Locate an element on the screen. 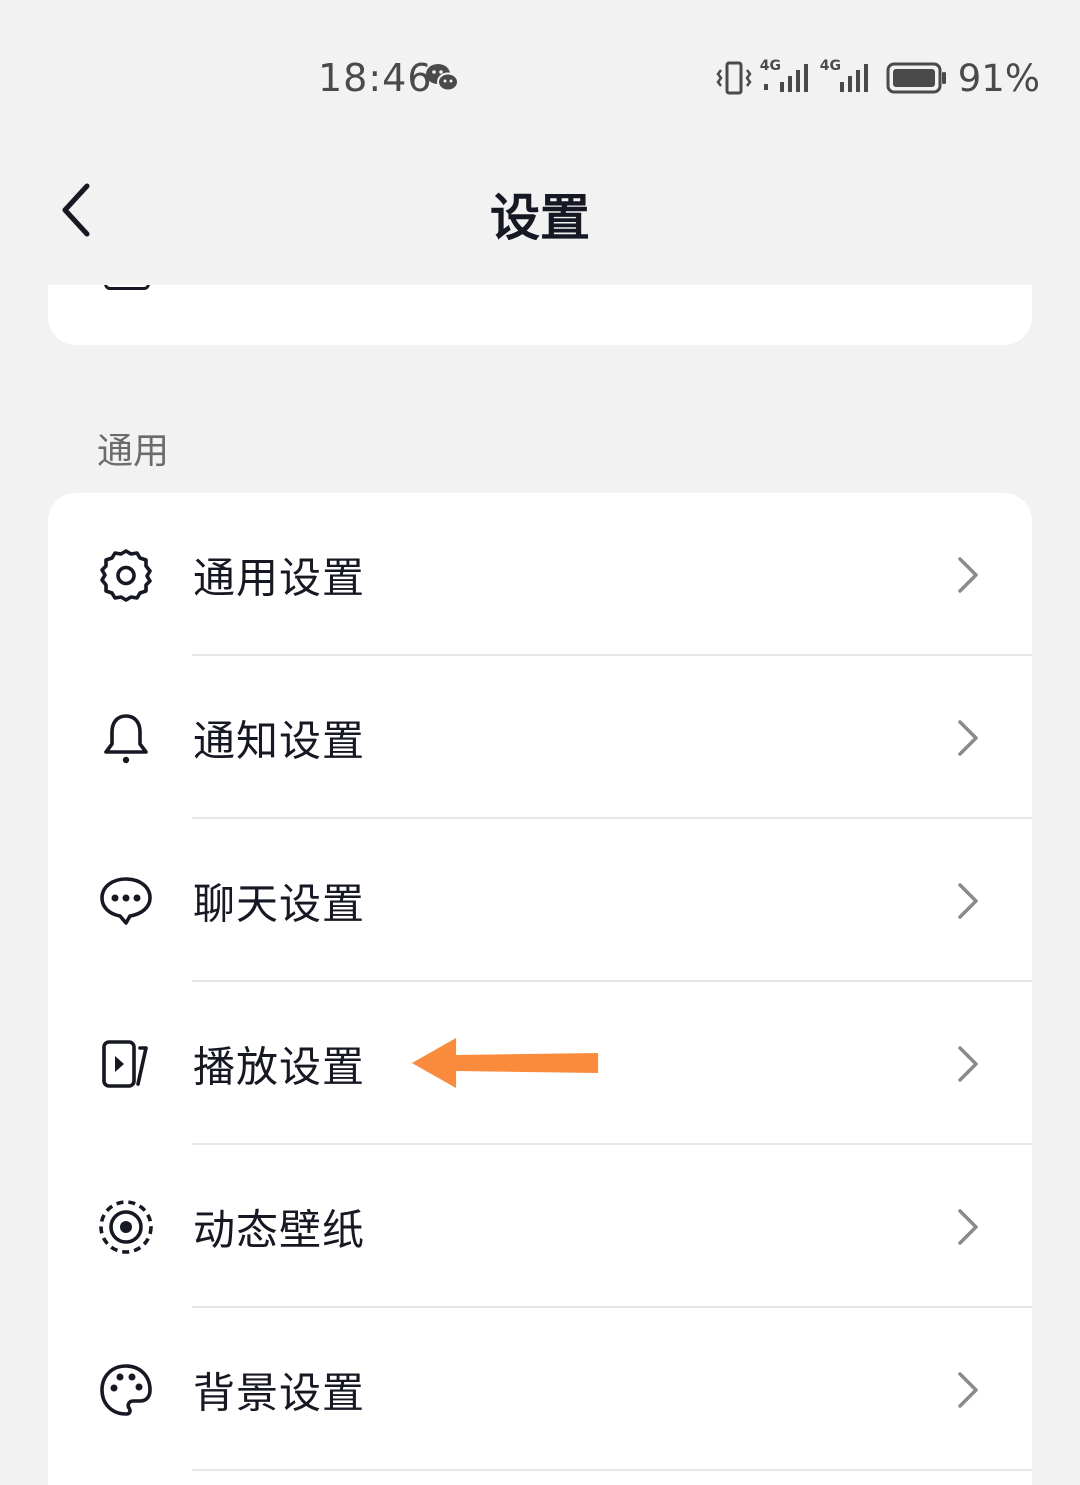  signal-bars-1-icon is located at coordinates (785, 78).